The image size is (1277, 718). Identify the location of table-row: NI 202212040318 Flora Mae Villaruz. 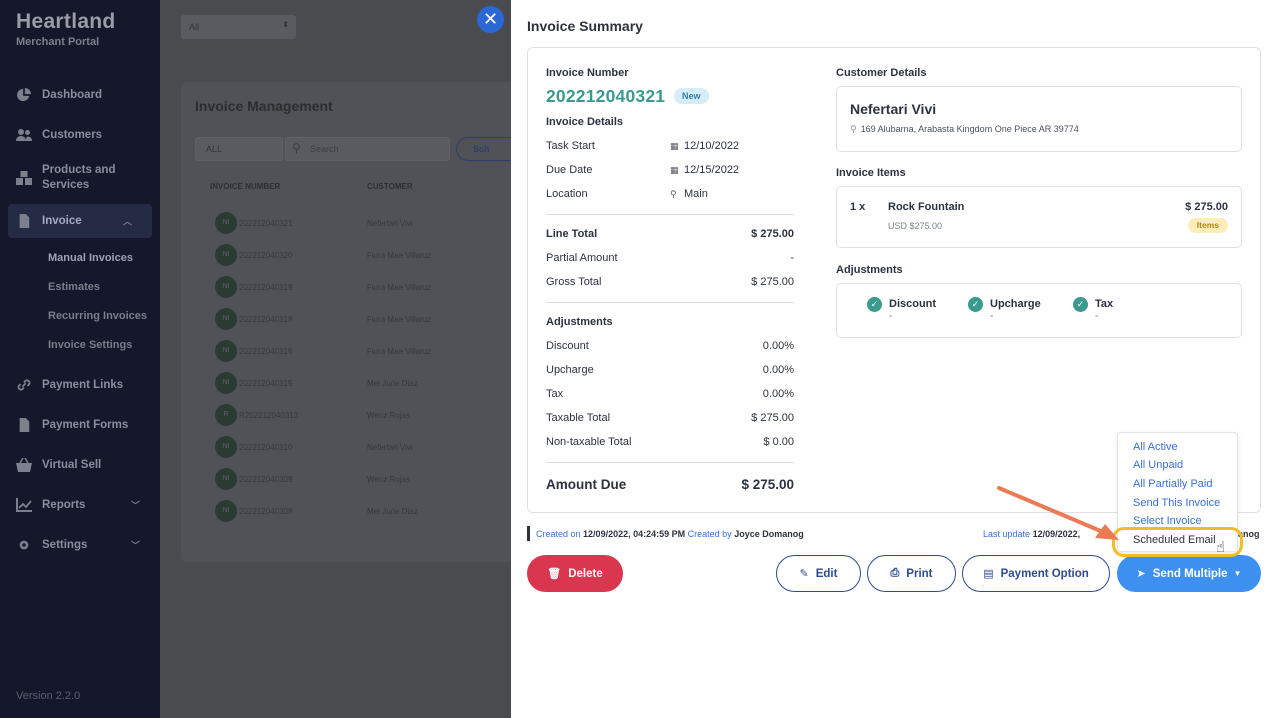
(365, 324).